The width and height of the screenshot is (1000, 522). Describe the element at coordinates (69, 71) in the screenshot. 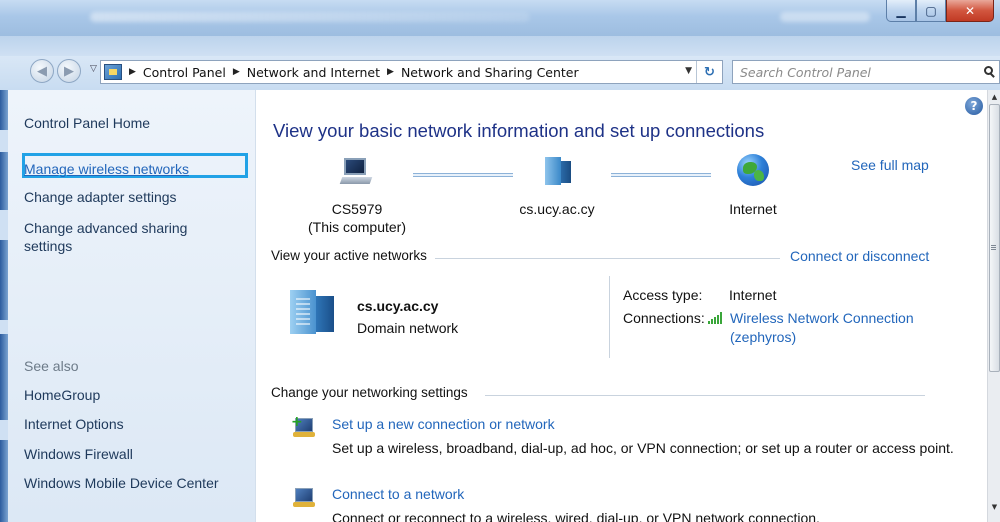

I see `forward-button: ▶` at that location.